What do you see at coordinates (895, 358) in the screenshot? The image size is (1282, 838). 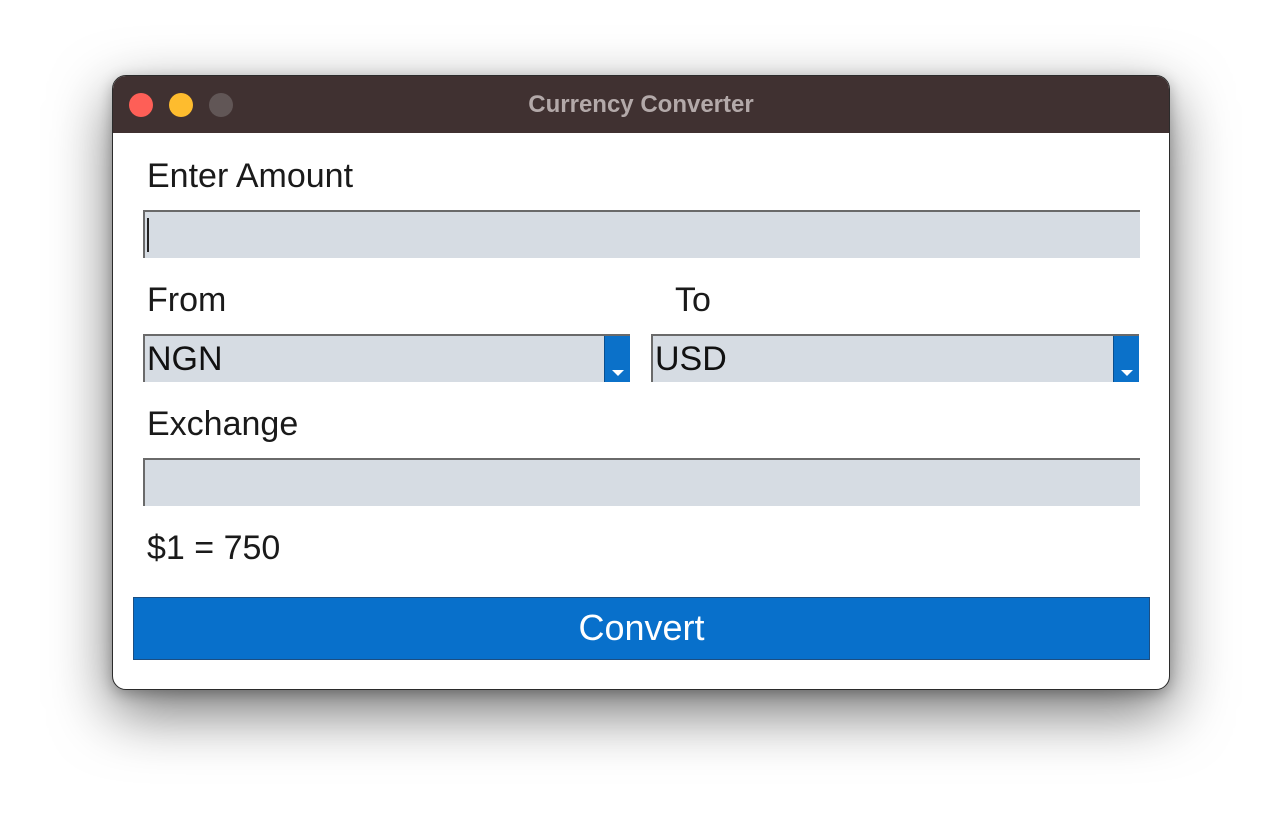 I see `to-currency-select: USD` at bounding box center [895, 358].